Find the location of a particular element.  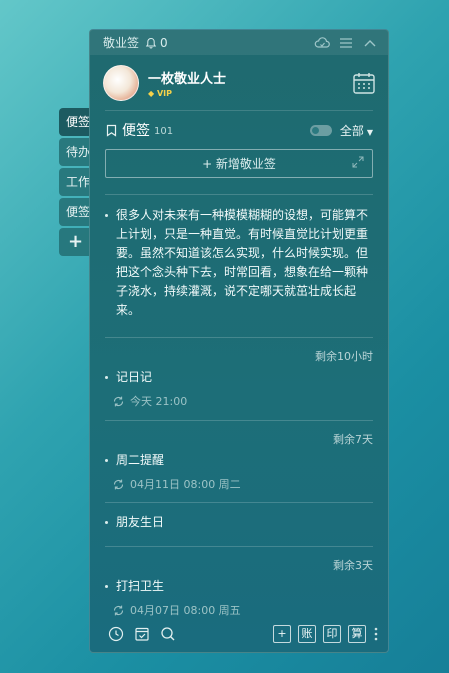

add-note-label: + 新增敬业签 is located at coordinates (239, 164).